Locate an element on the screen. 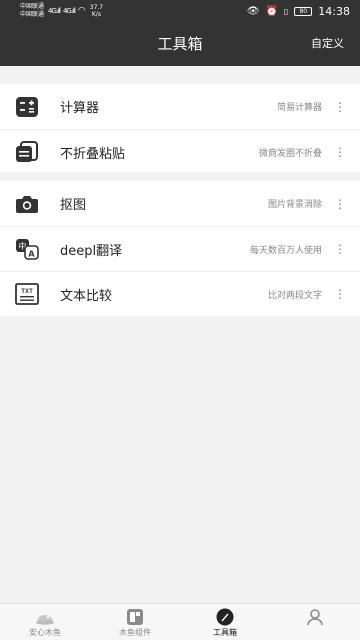  tab-toolbox: 工具箱 is located at coordinates (225, 622).